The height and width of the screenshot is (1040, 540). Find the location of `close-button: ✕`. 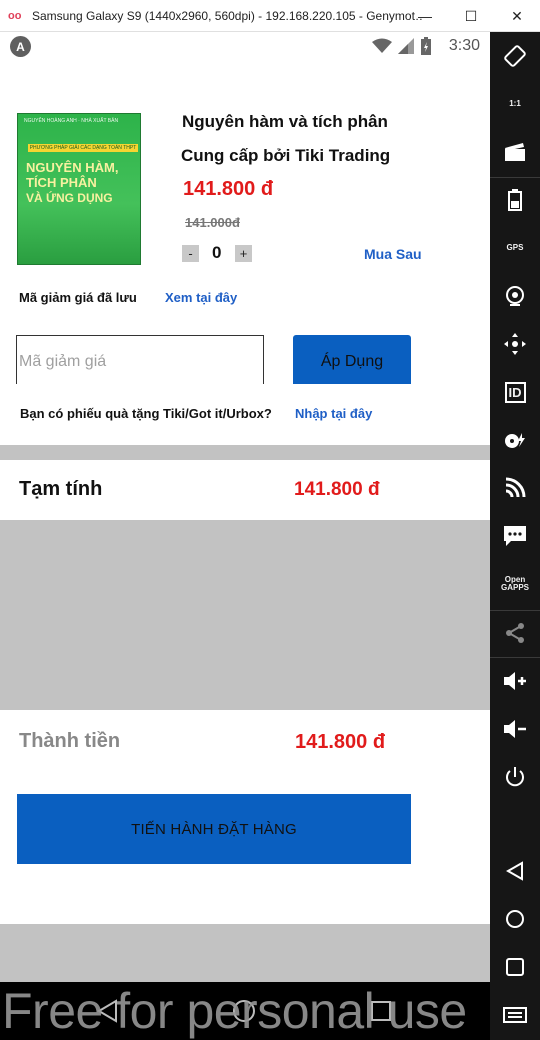

close-button: ✕ is located at coordinates (517, 16).